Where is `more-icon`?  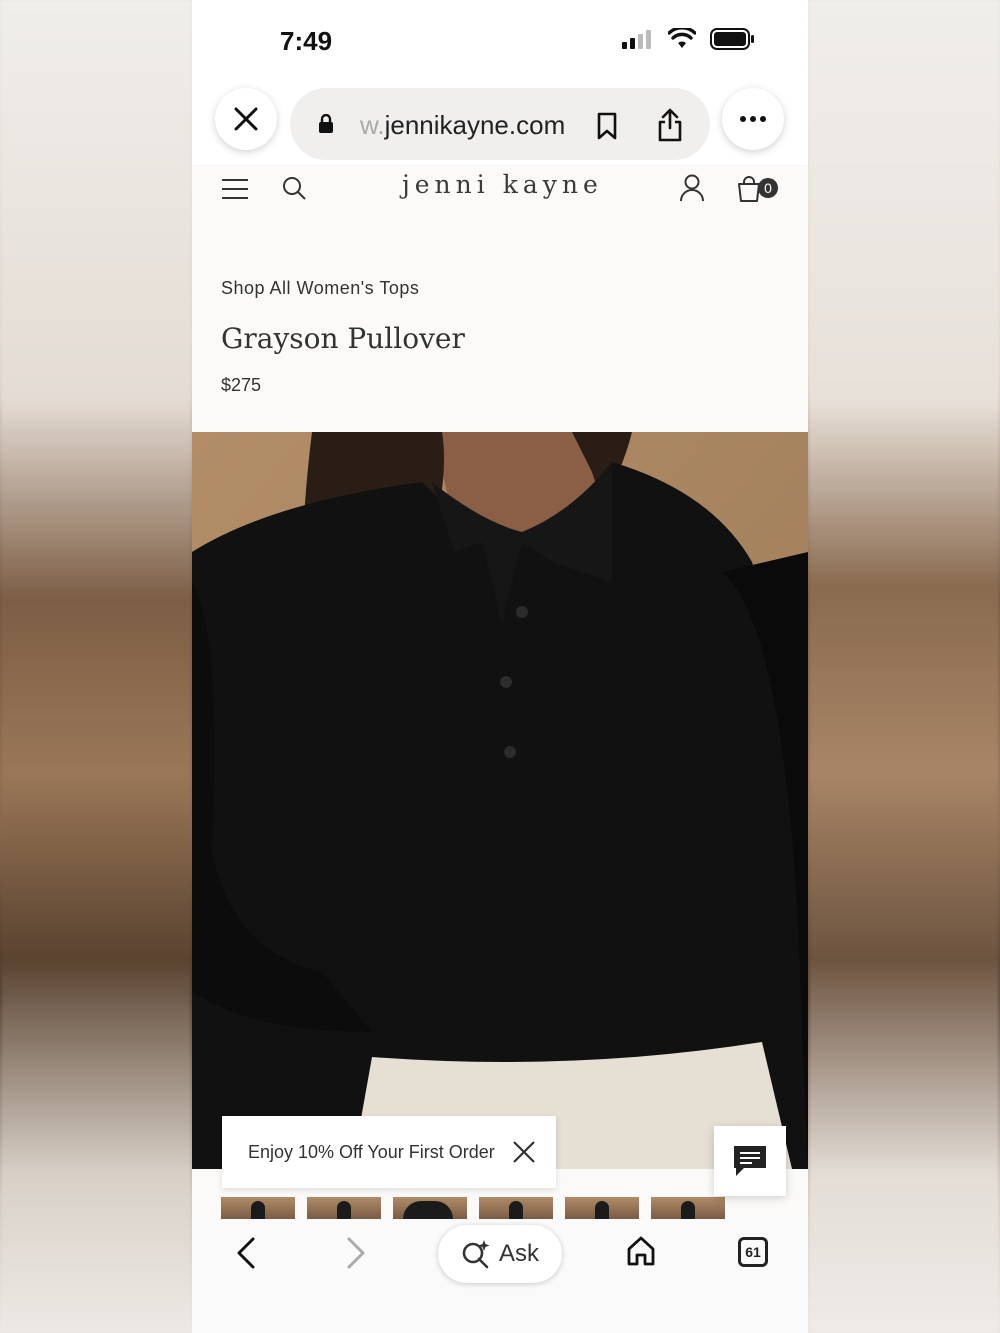
more-icon is located at coordinates (753, 119).